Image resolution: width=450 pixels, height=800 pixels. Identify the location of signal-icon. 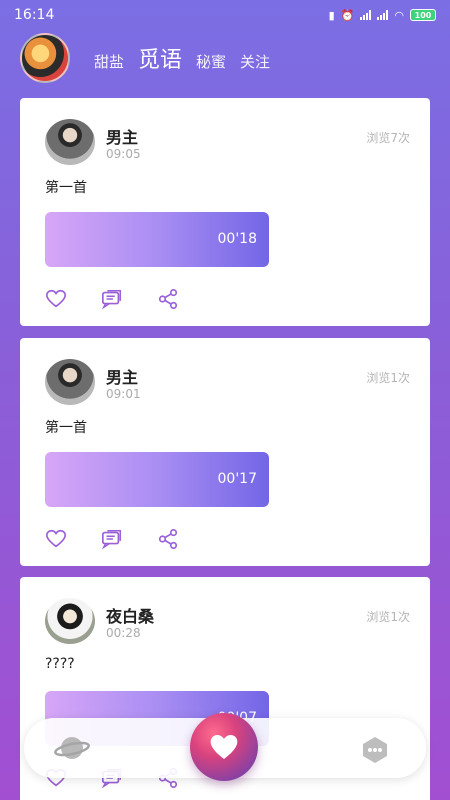
(366, 15).